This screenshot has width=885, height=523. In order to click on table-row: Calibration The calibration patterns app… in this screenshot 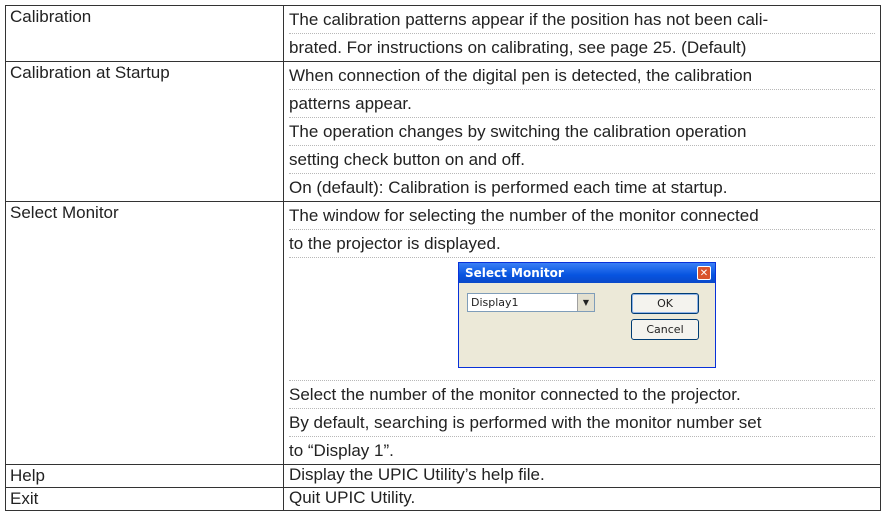, I will do `click(443, 33)`.